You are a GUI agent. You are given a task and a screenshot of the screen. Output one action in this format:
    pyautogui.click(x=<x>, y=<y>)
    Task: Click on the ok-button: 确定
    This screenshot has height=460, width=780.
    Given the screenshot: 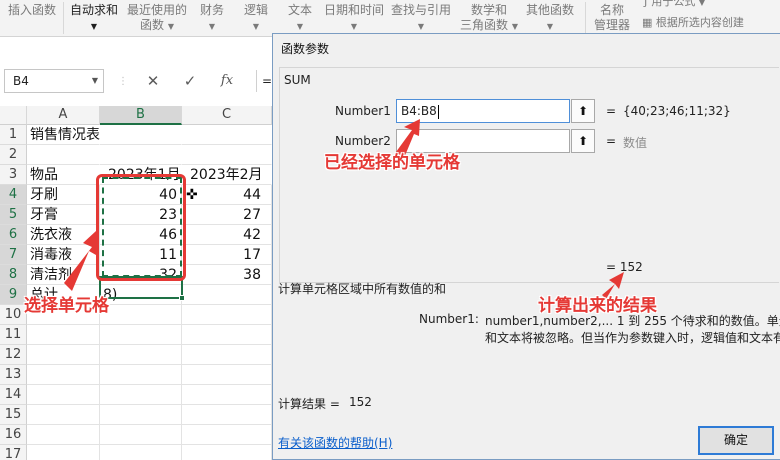 What is the action you would take?
    pyautogui.click(x=736, y=440)
    